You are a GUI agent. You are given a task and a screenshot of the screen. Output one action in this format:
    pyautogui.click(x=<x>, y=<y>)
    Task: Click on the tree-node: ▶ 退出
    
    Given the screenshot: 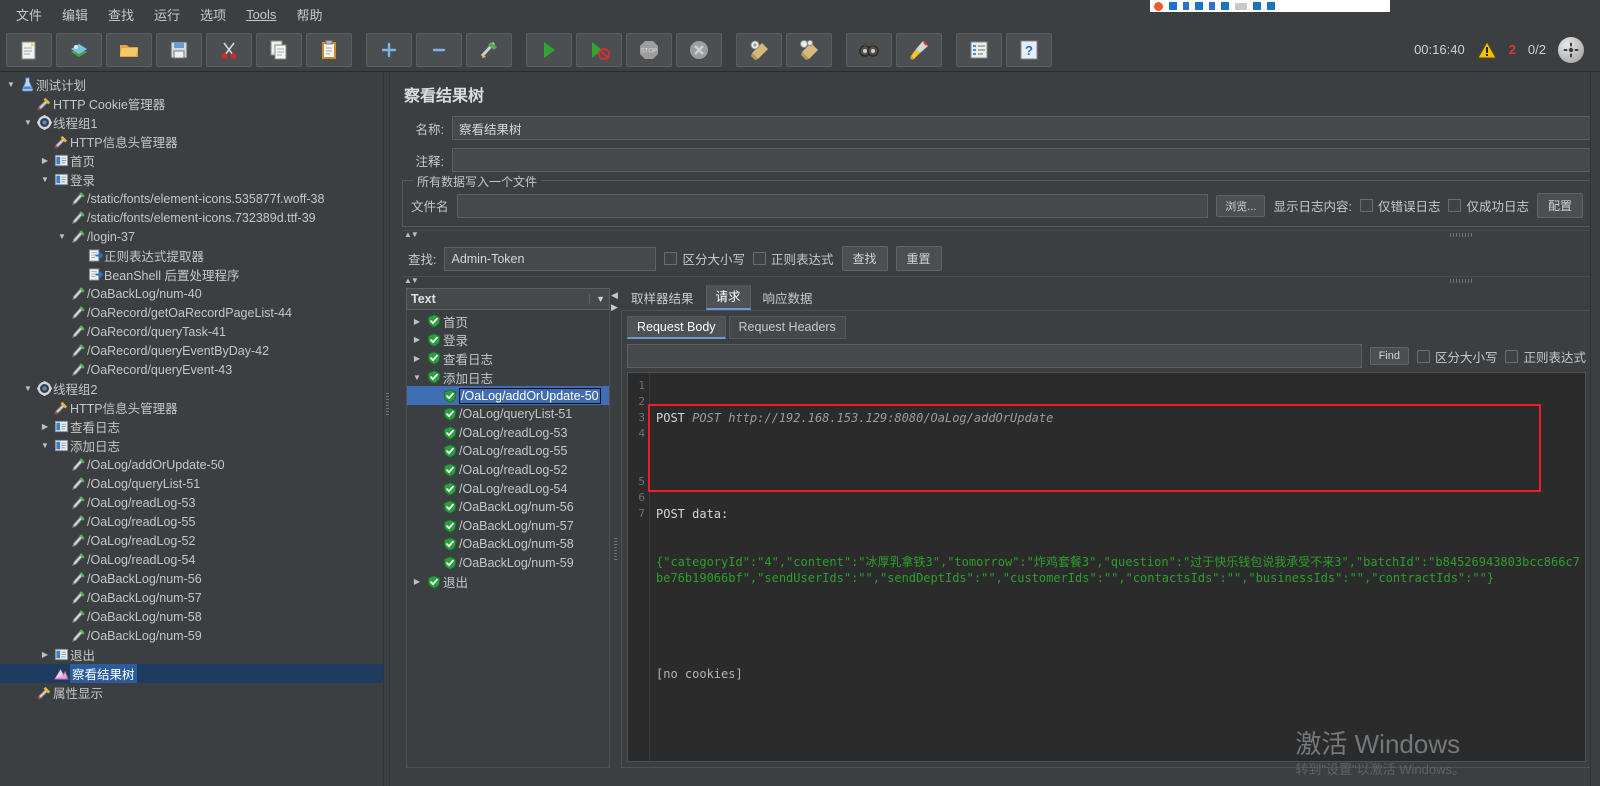 What is the action you would take?
    pyautogui.click(x=191, y=654)
    